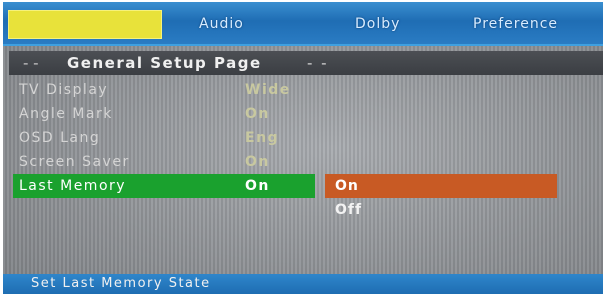  I want to click on setting-row-last-memory: Last Memory On, so click(164, 186).